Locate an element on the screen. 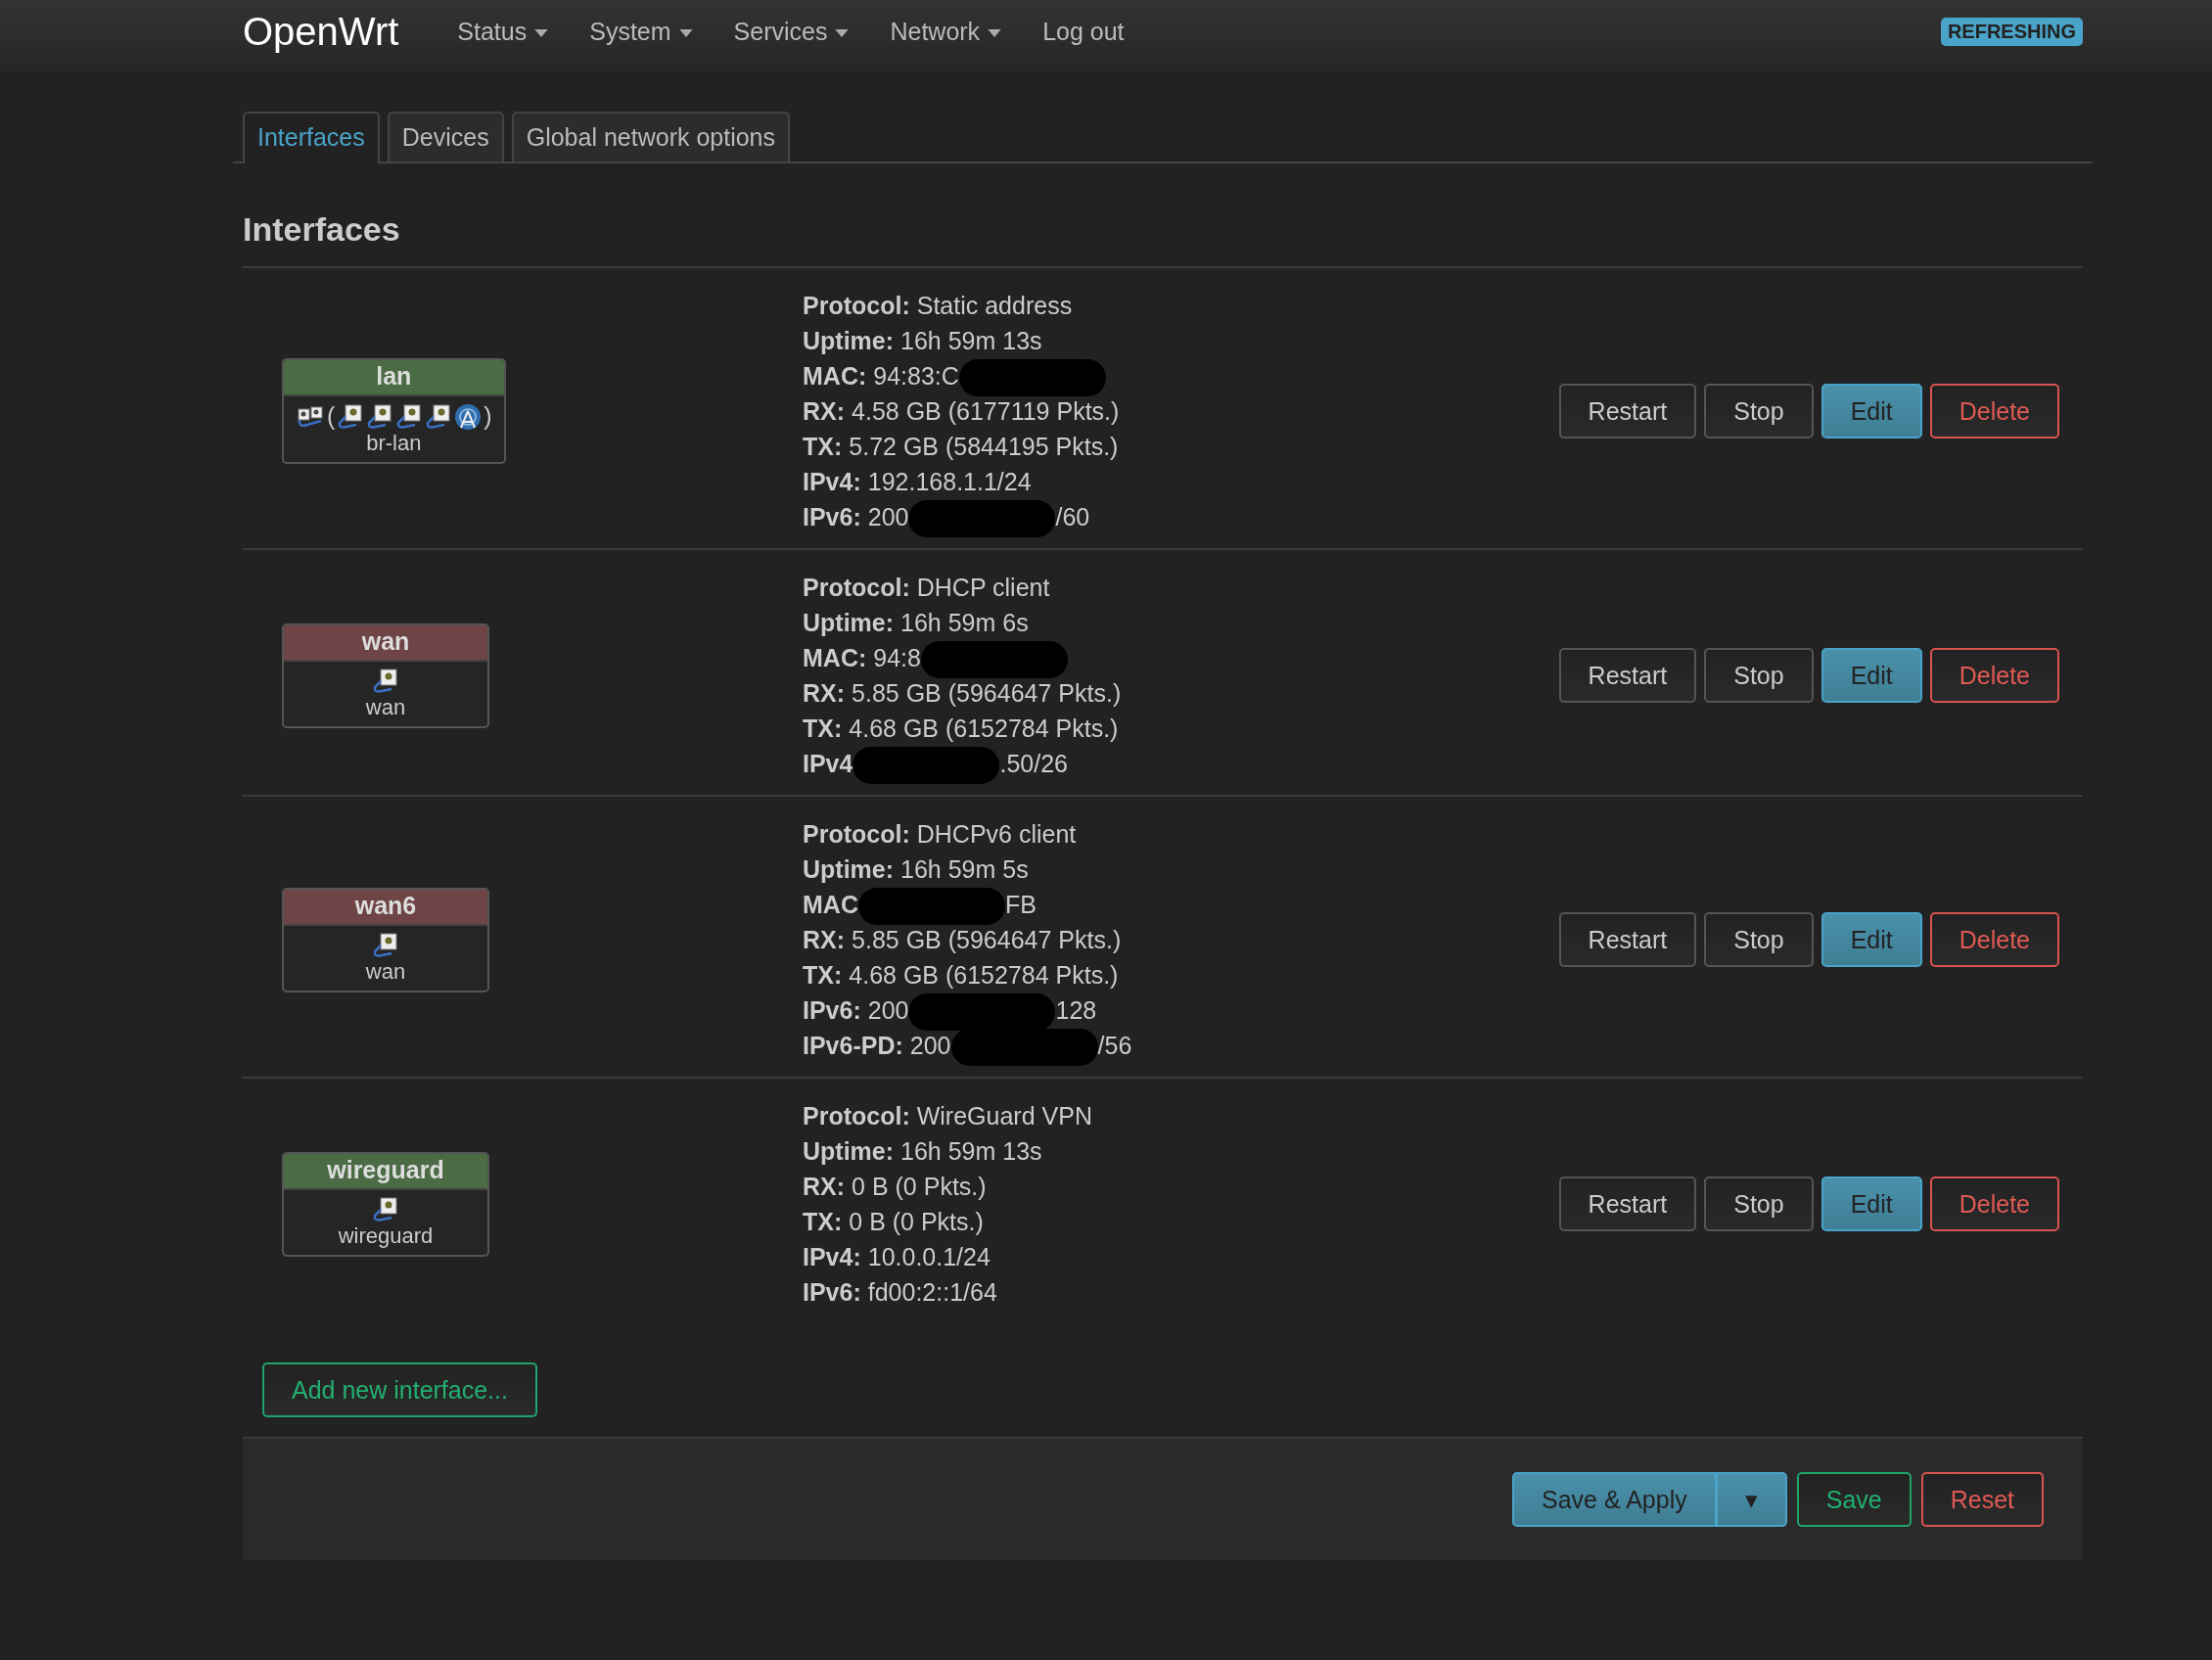  interface-detail: Protocol: DHCPv6 client is located at coordinates (940, 834).